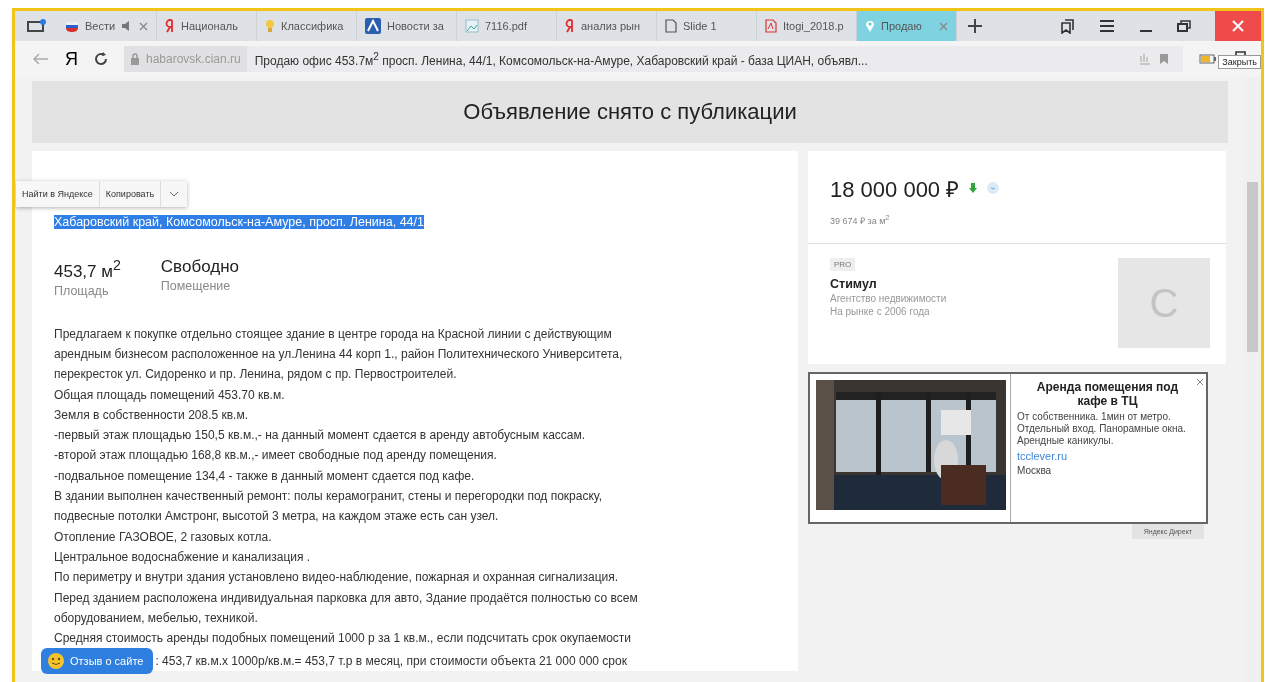 Image resolution: width=1268 pixels, height=682 pixels. Describe the element at coordinates (860, 220) in the screenshot. I see `price-per-meter: 39 674 ₽ за м$^{2}$` at that location.